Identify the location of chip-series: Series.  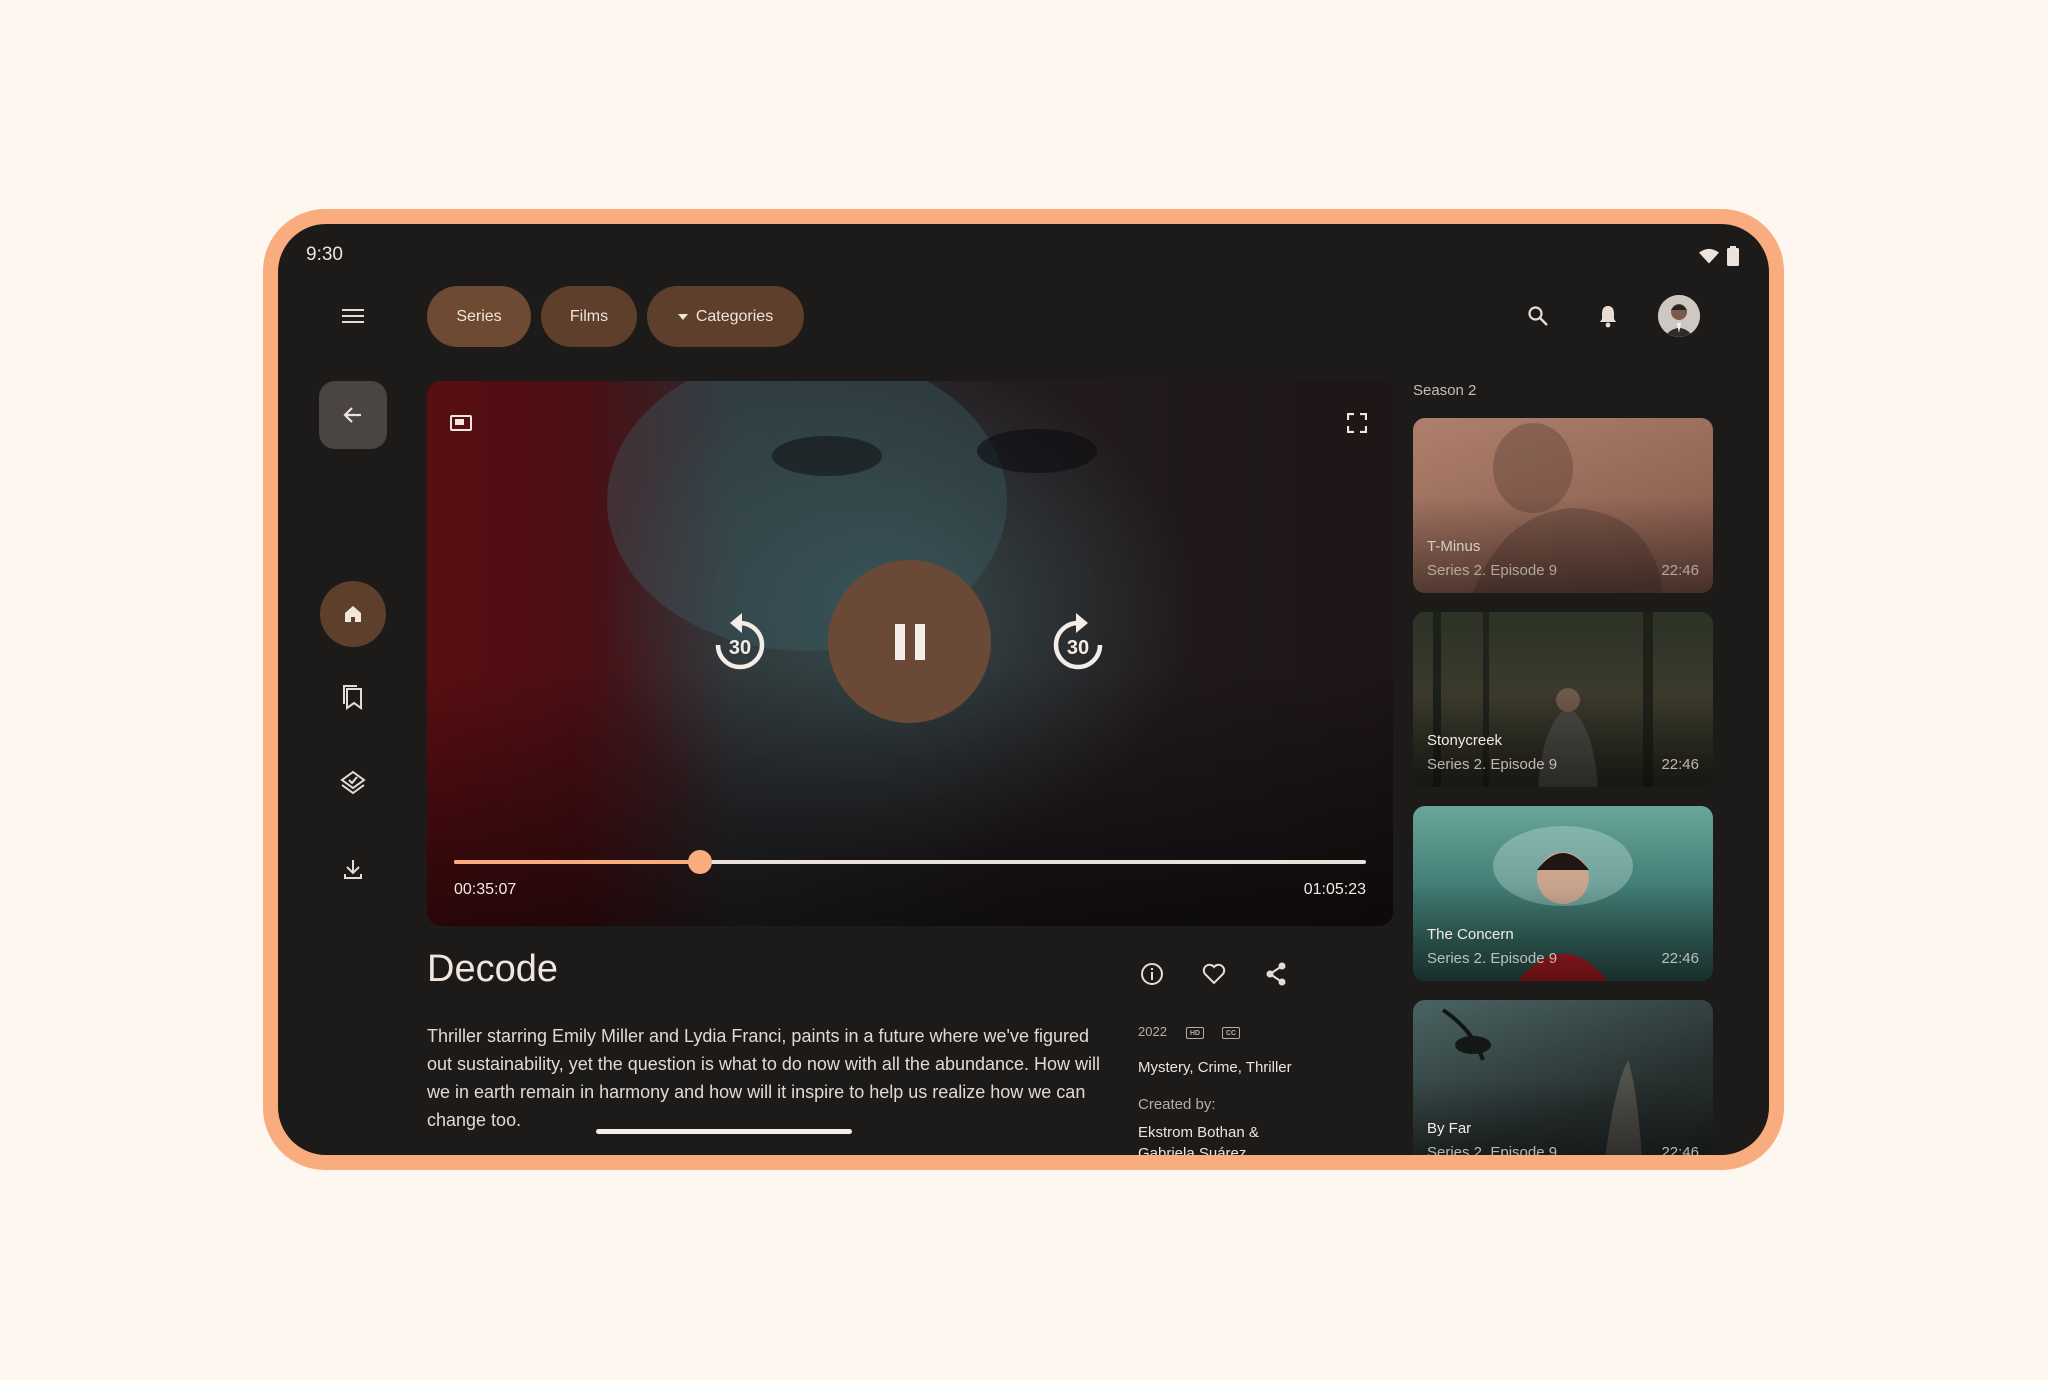
(479, 316).